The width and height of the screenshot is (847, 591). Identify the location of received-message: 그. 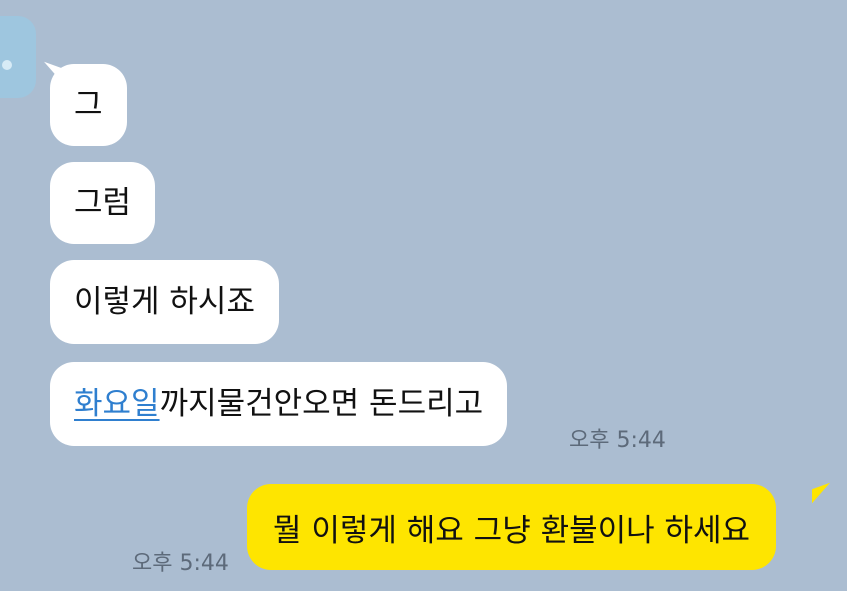
(88, 105).